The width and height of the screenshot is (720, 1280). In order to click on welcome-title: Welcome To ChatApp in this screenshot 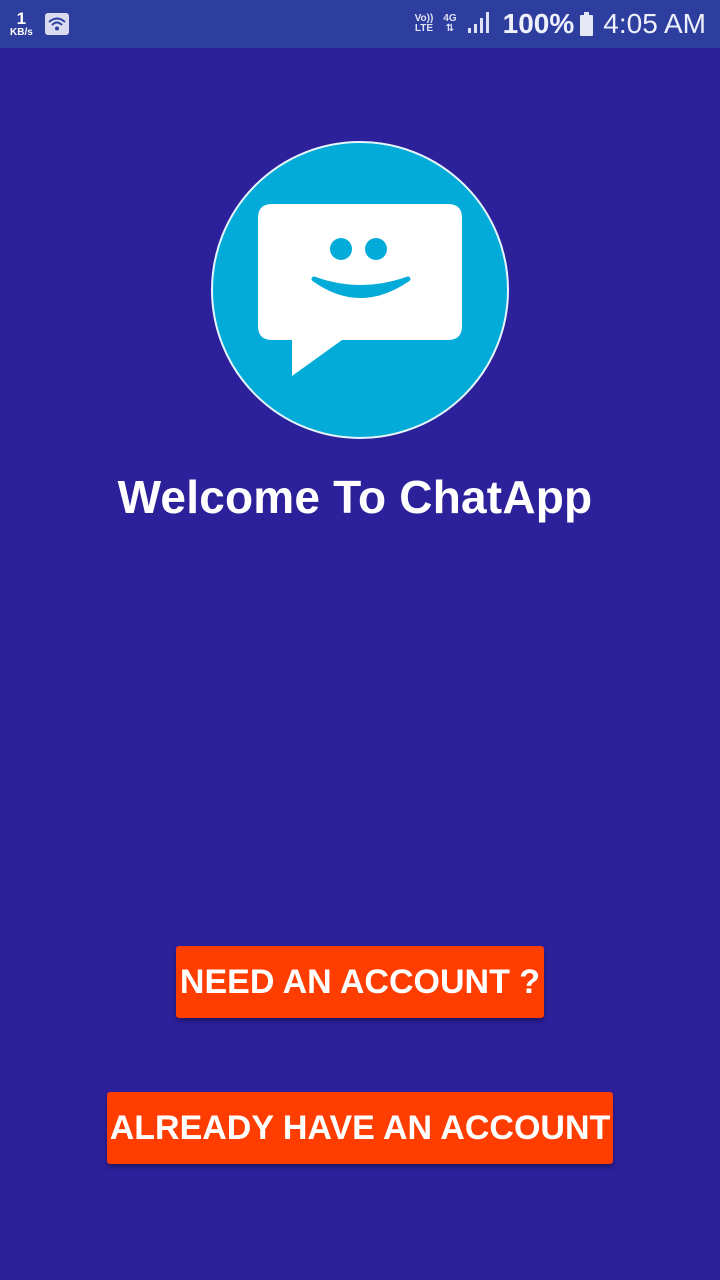, I will do `click(355, 497)`.